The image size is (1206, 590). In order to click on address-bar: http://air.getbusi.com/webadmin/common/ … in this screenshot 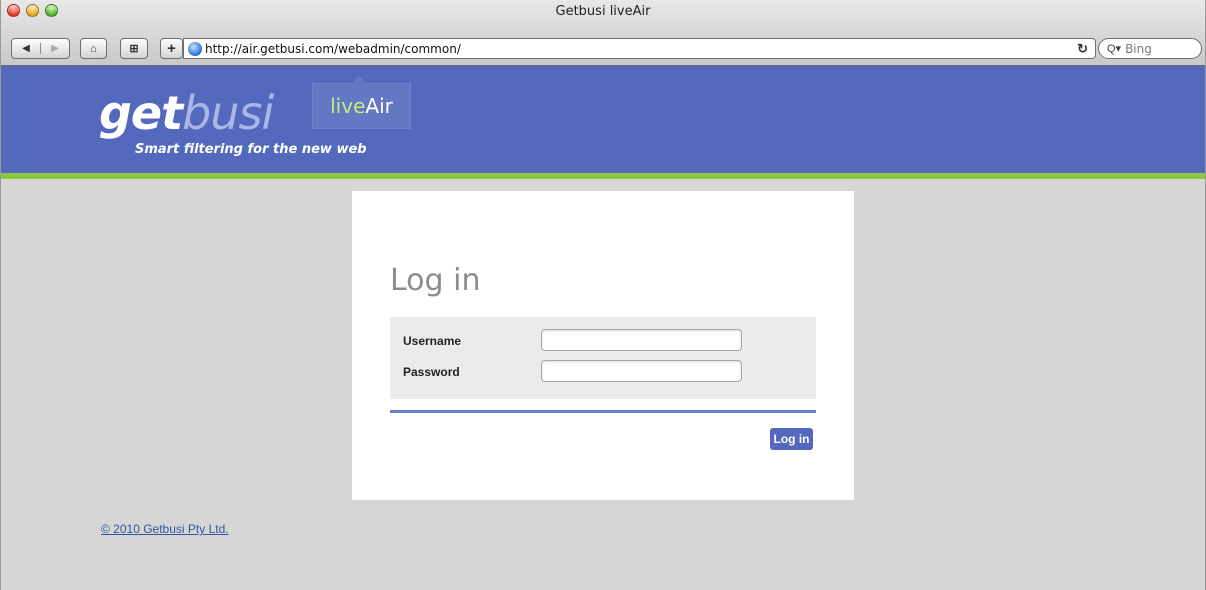, I will do `click(639, 48)`.